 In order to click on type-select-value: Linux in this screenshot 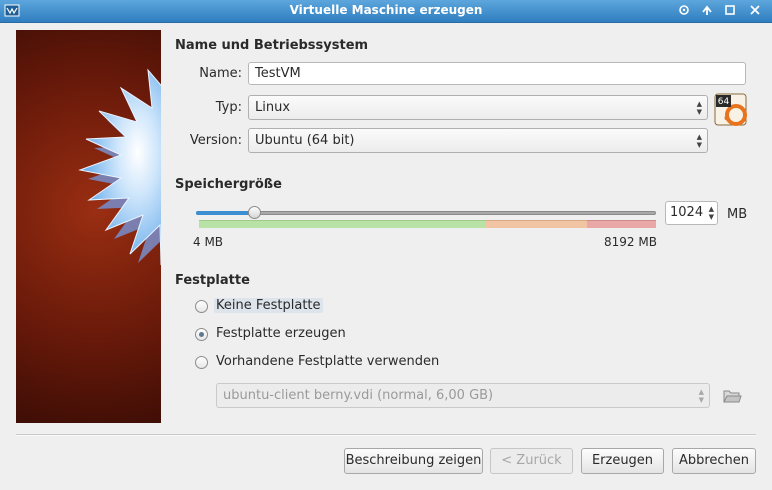, I will do `click(273, 107)`.